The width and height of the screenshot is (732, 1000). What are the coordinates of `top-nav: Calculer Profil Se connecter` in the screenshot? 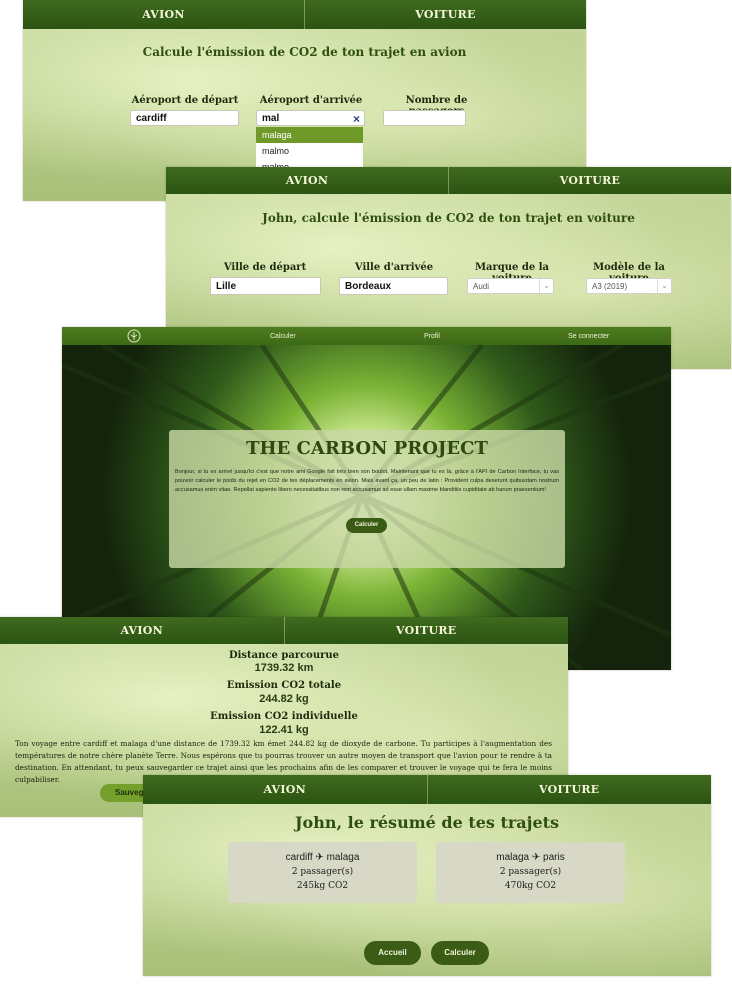 It's located at (366, 336).